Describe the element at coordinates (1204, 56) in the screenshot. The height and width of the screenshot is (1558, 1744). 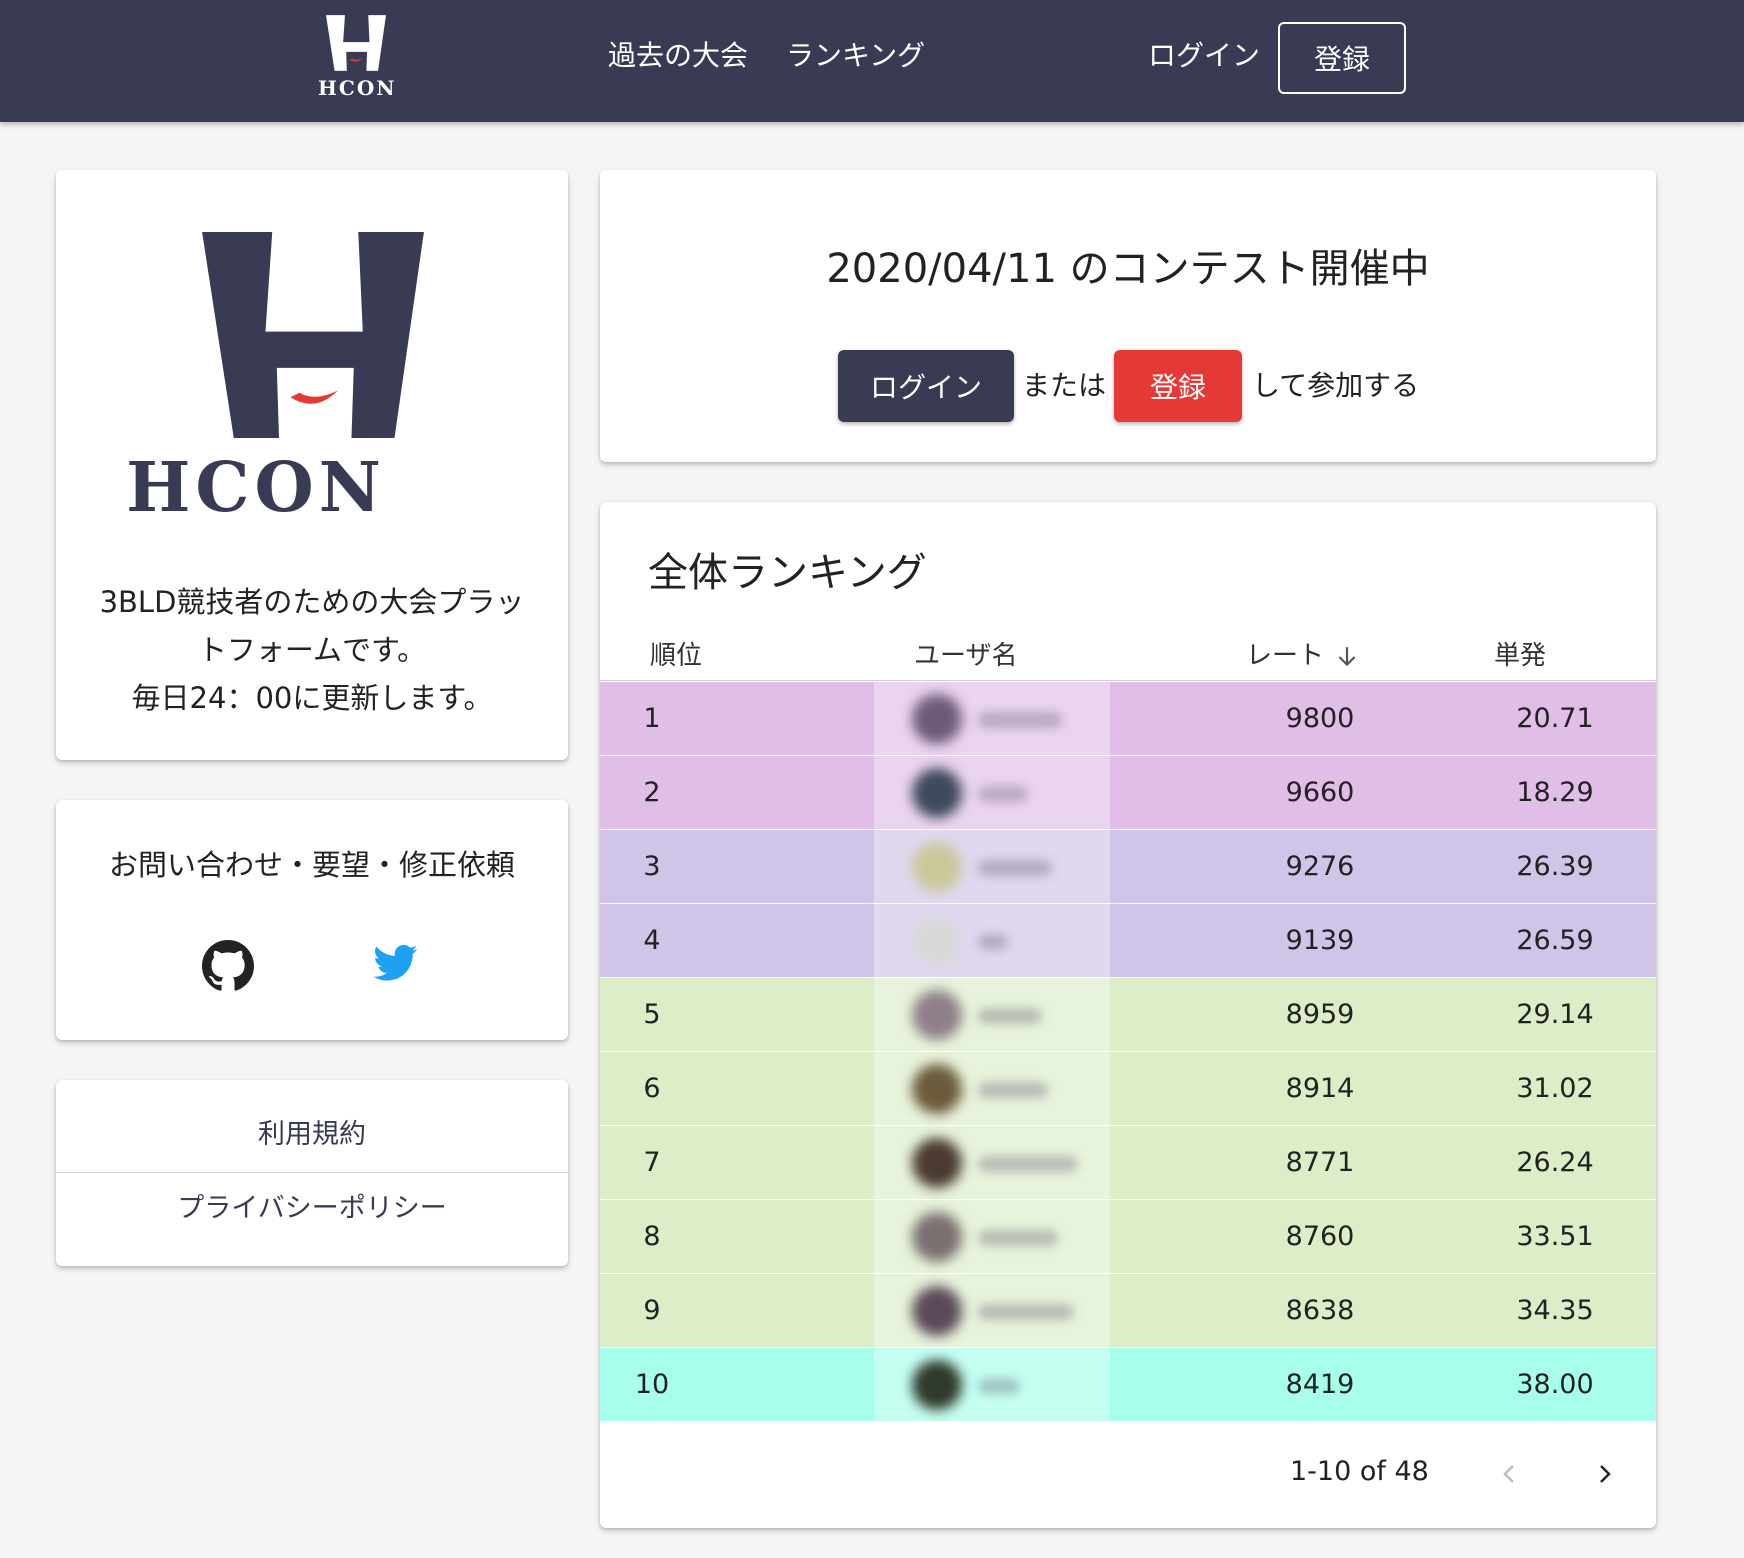
I see `nav-login-link: ログイン` at that location.